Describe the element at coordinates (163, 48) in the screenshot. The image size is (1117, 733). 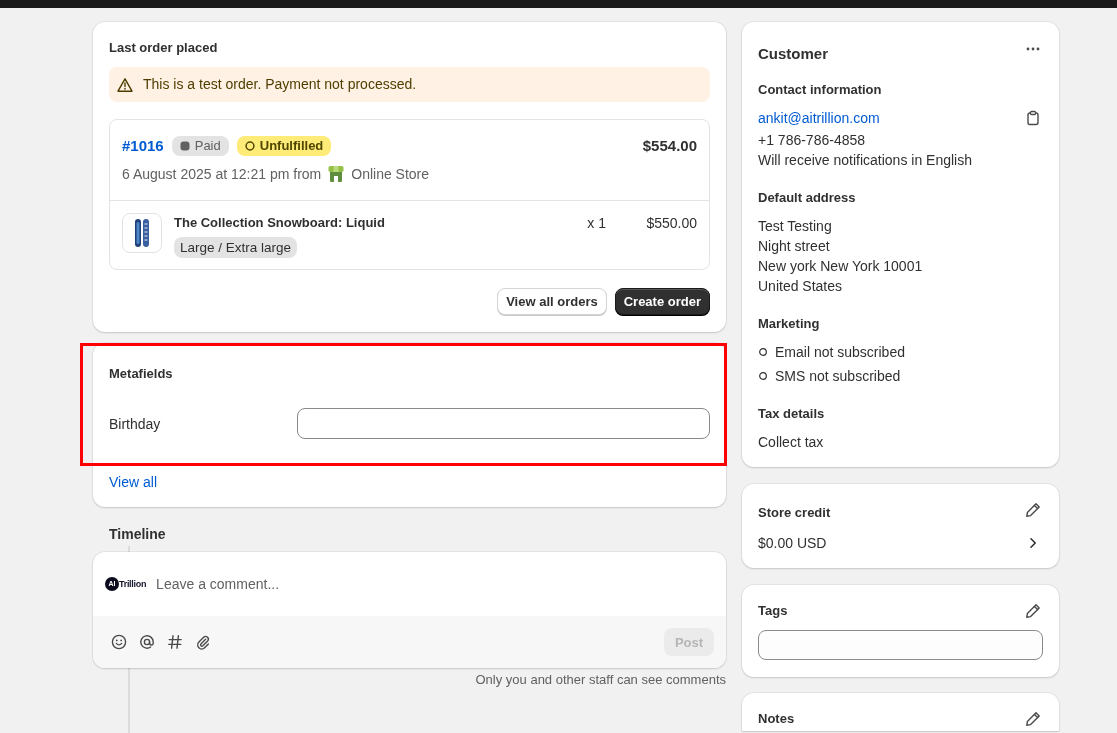
I see `card-title: Last order placed` at that location.